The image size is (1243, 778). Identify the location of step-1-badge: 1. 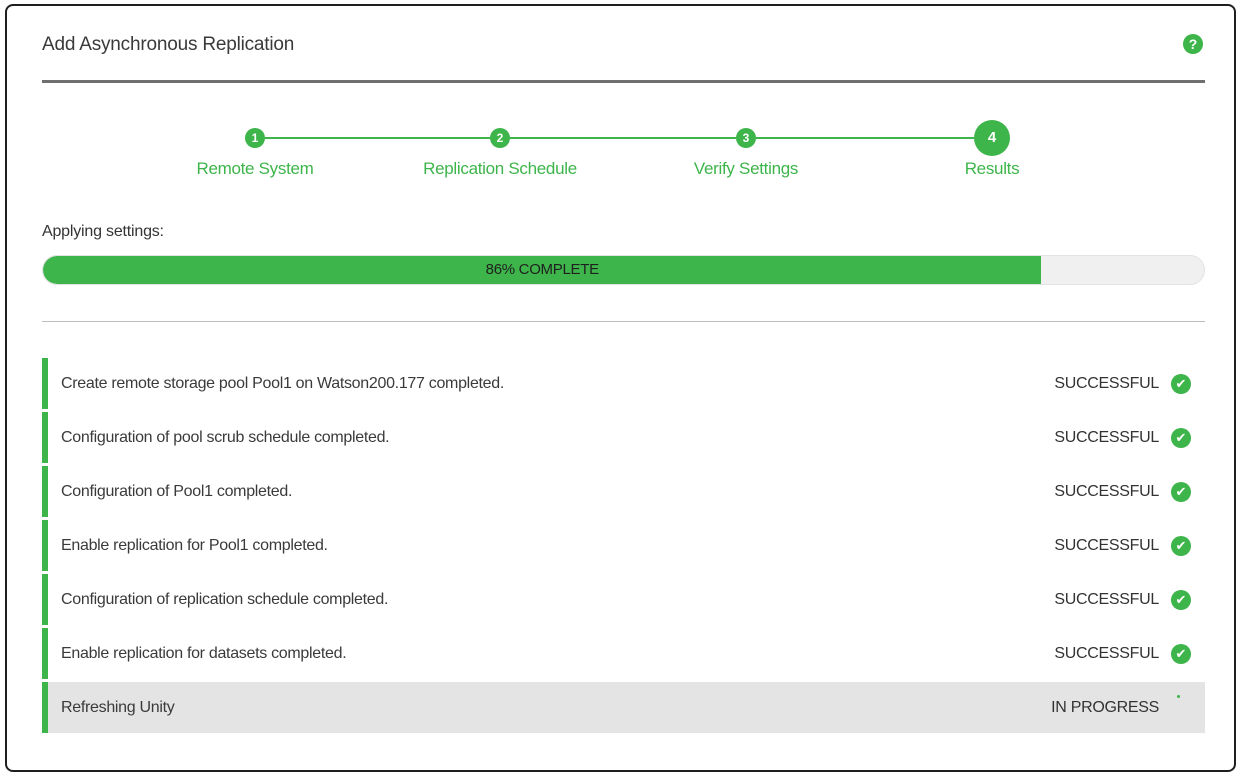
(255, 138).